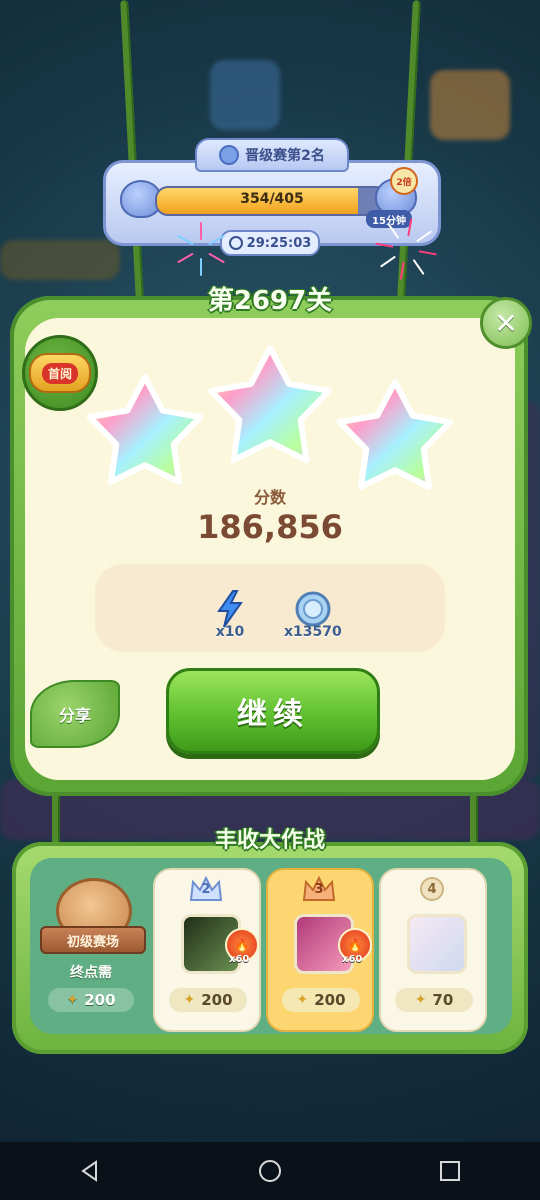 This screenshot has width=540, height=1200. I want to click on reward-coin: x13570, so click(313, 615).